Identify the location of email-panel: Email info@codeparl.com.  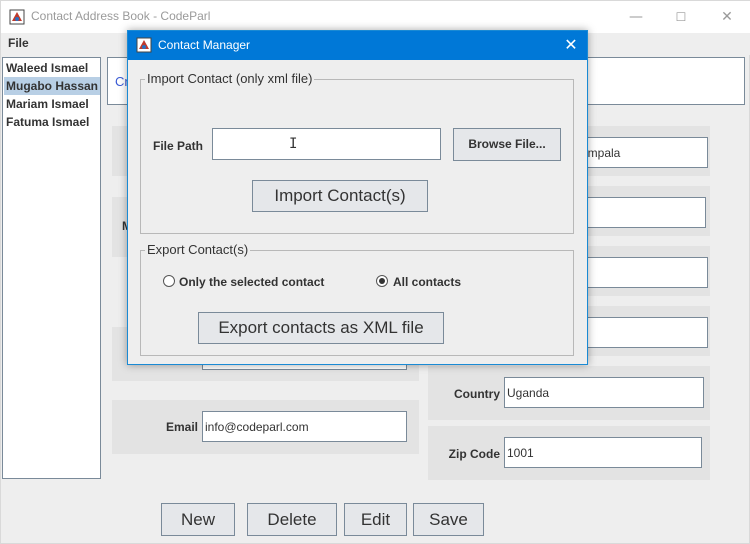
(265, 427).